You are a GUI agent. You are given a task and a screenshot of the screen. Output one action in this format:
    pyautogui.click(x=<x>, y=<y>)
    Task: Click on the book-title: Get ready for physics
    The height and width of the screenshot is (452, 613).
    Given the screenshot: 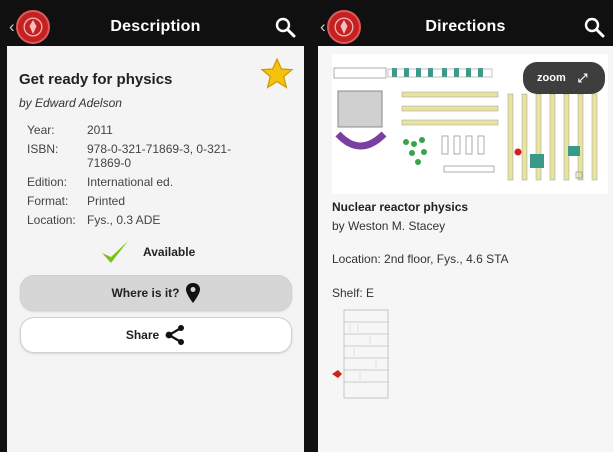 What is the action you would take?
    pyautogui.click(x=96, y=79)
    